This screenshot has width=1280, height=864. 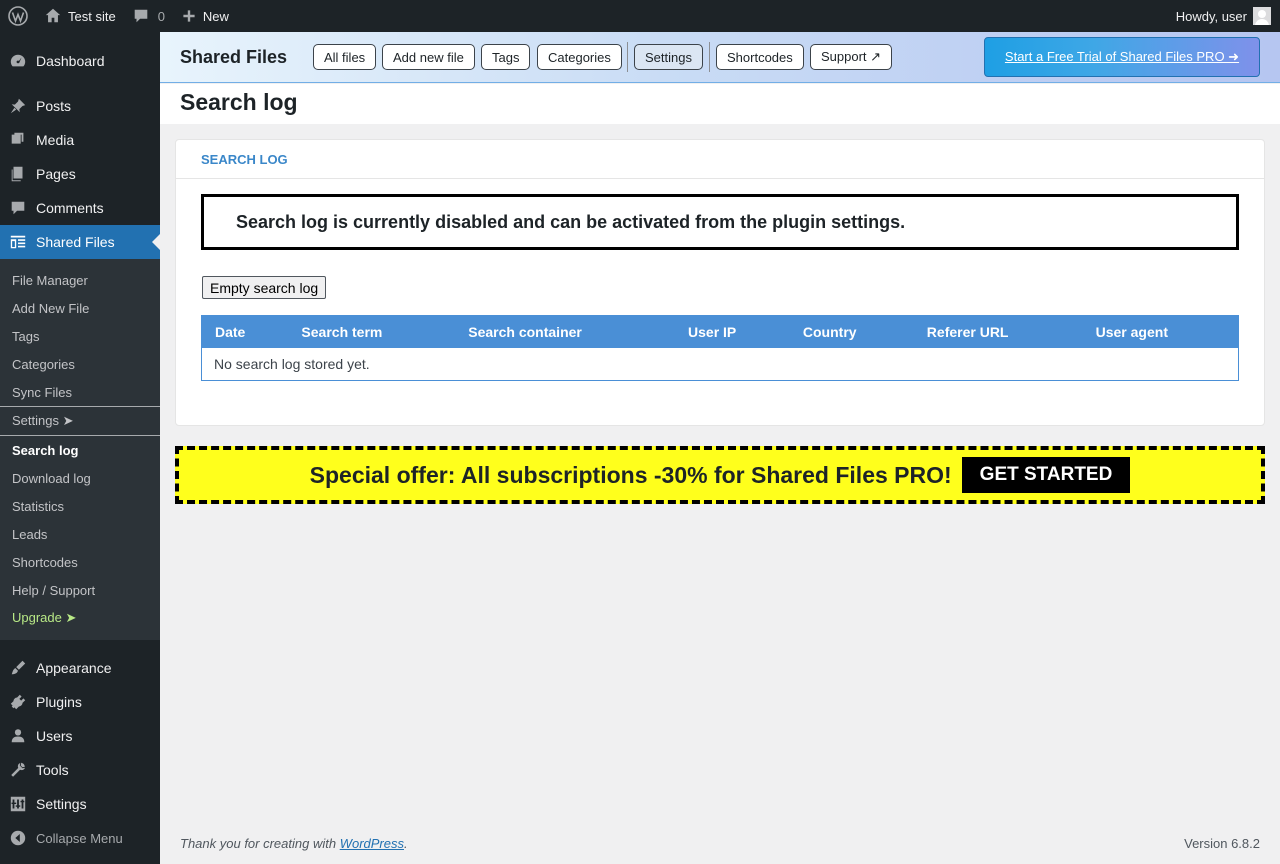 I want to click on collapse-menu-label: Collapse Menu, so click(x=79, y=838).